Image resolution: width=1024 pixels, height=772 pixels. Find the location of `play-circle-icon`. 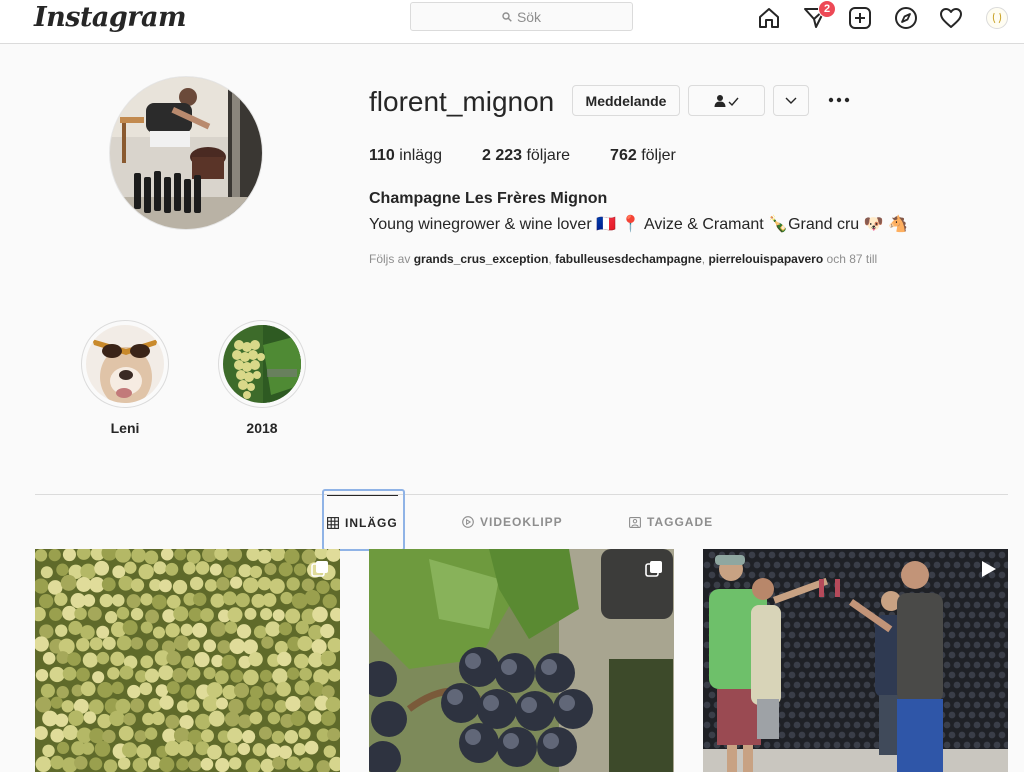

play-circle-icon is located at coordinates (468, 522).